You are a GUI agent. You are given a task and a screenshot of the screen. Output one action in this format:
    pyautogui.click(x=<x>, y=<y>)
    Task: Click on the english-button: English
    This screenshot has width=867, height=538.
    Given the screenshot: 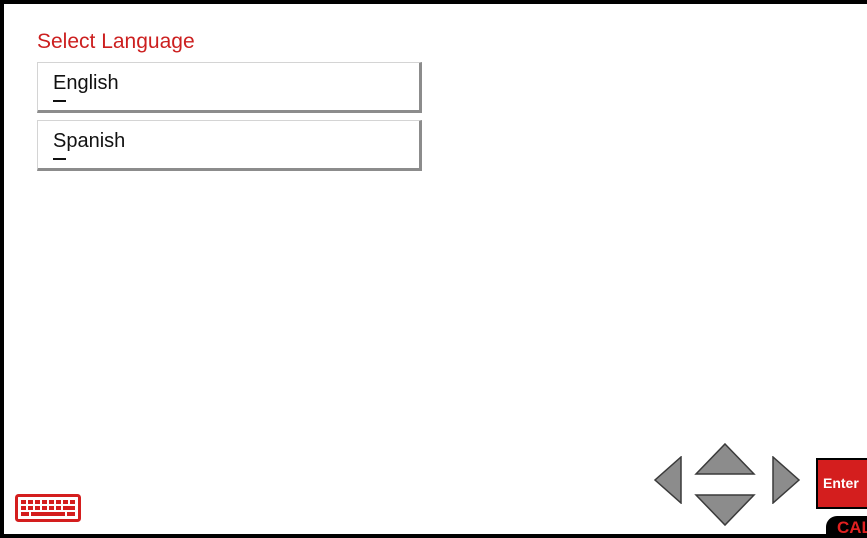 What is the action you would take?
    pyautogui.click(x=229, y=87)
    